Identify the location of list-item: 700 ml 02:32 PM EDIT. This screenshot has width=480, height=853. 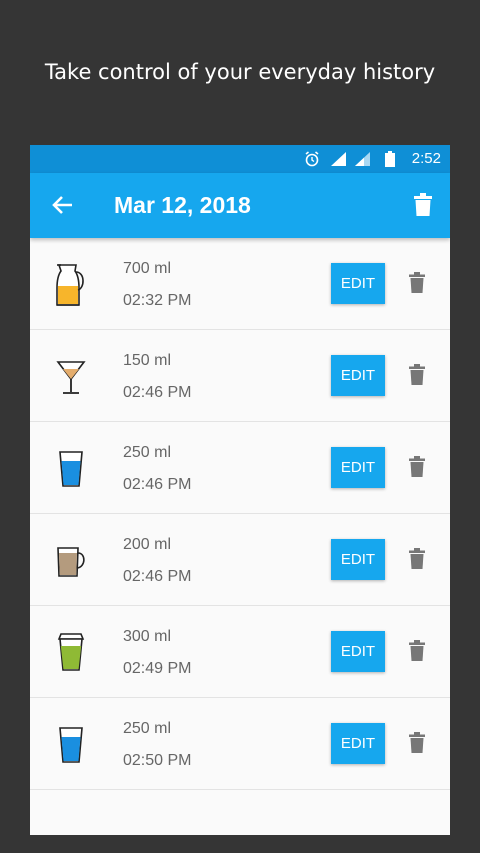
(240, 284).